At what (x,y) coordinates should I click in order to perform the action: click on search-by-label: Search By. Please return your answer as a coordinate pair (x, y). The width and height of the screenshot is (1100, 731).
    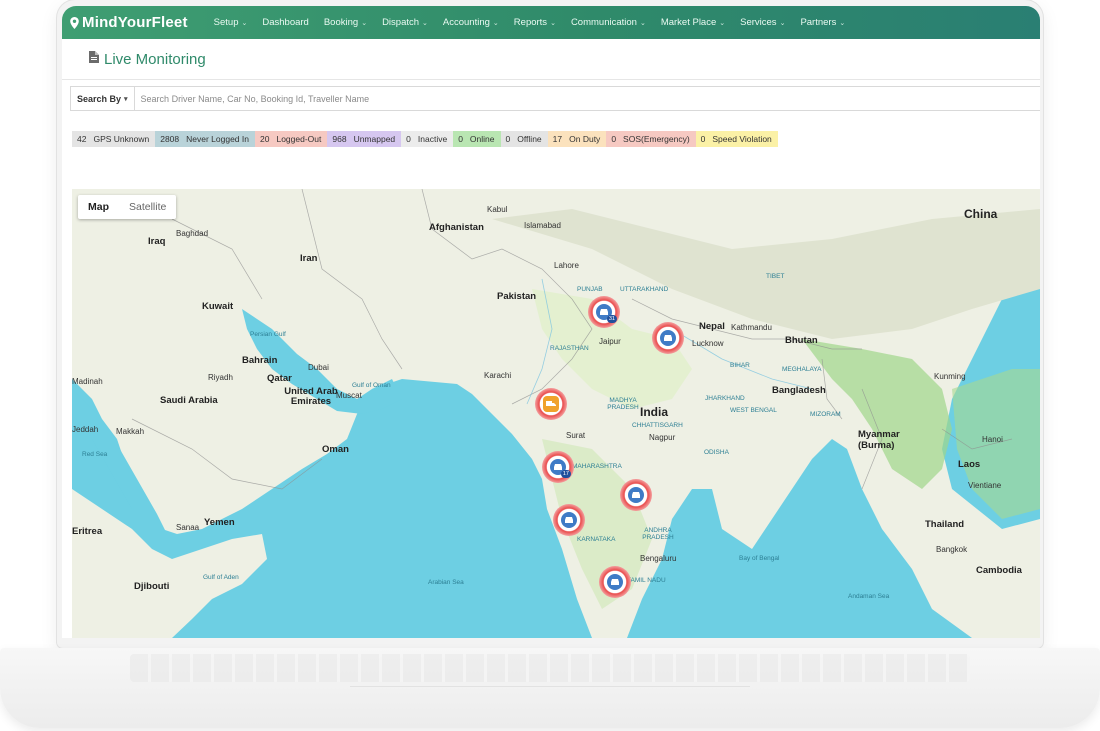
    Looking at the image, I should click on (99, 98).